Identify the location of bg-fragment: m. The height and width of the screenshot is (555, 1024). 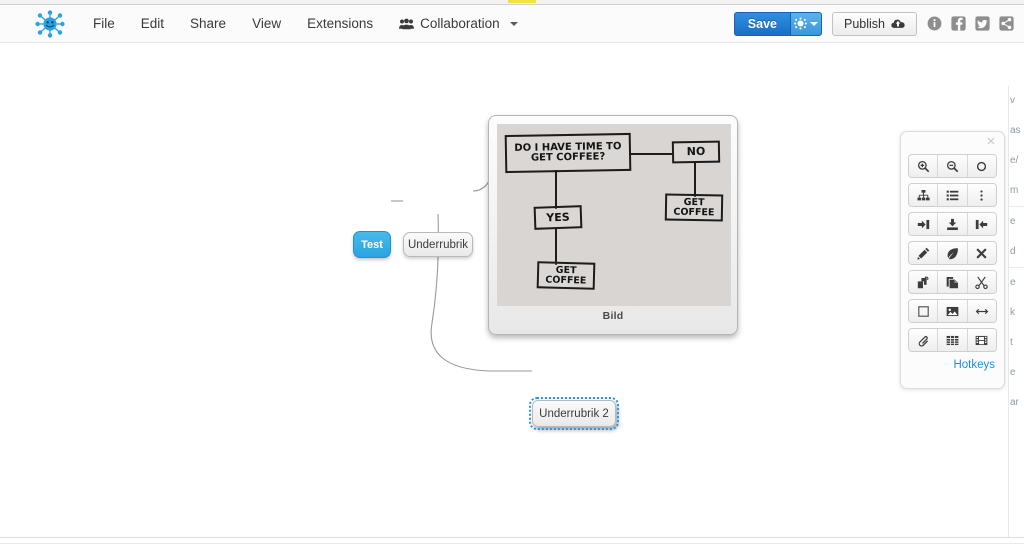
(1014, 190).